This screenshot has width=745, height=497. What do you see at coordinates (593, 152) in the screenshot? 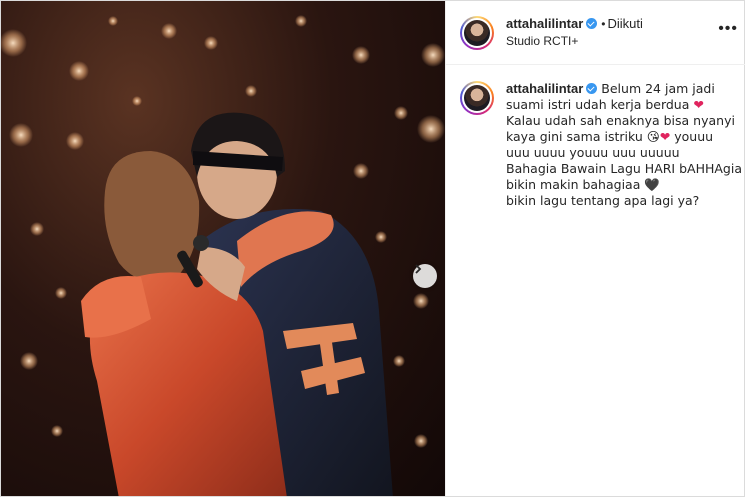
I see `caption-line-5: uuu uuuu youuu uuu uuuuu` at bounding box center [593, 152].